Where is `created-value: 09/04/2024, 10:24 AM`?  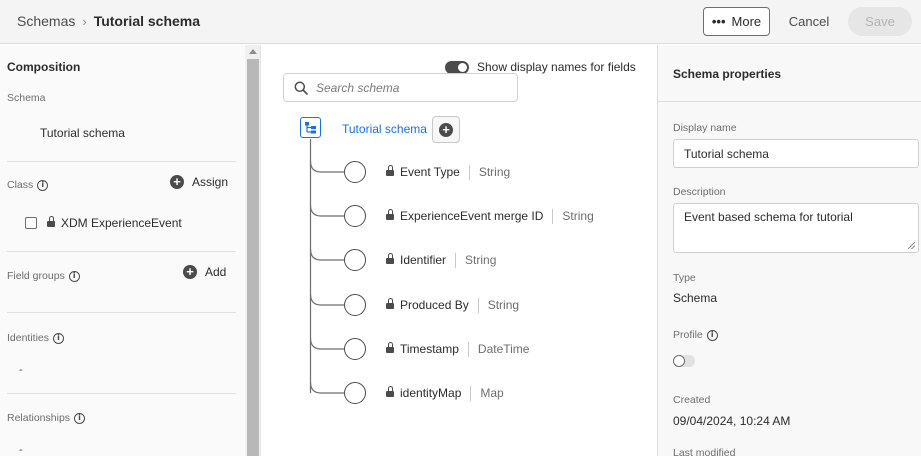
created-value: 09/04/2024, 10:24 AM is located at coordinates (732, 421).